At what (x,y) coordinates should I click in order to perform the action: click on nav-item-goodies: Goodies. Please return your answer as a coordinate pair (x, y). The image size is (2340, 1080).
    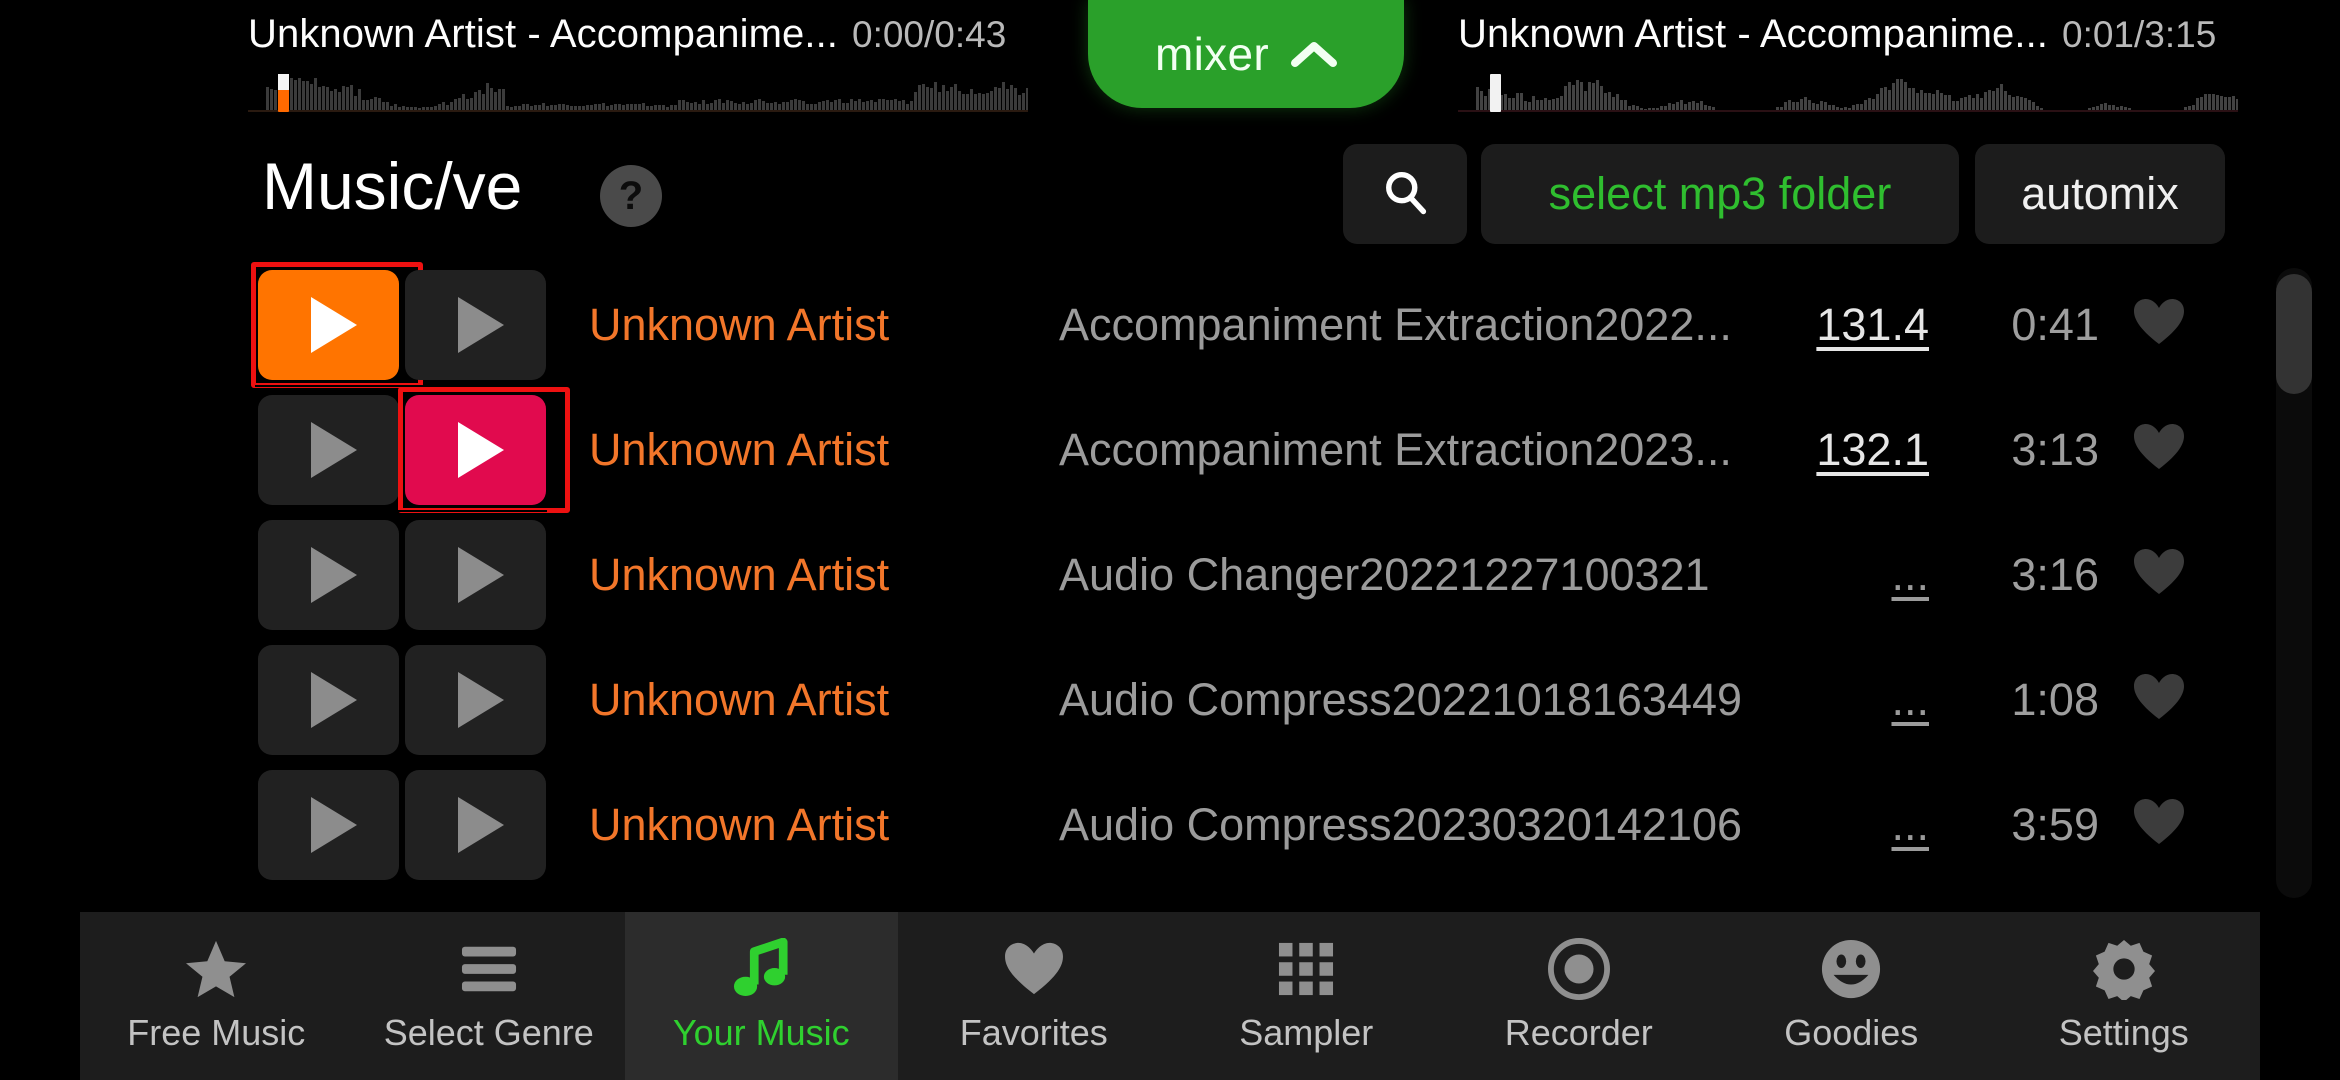
    Looking at the image, I should click on (1851, 996).